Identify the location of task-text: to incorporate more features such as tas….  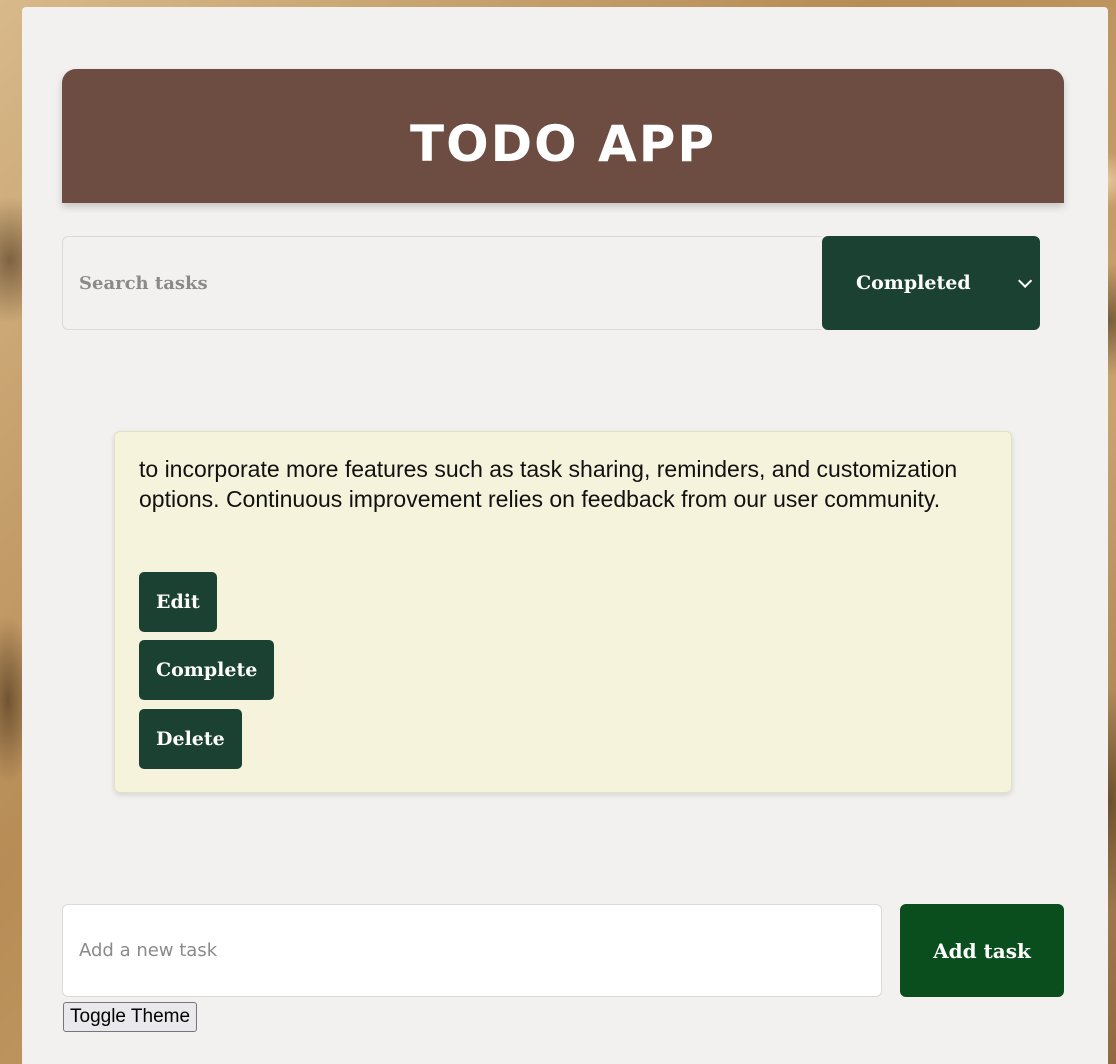
(548, 484).